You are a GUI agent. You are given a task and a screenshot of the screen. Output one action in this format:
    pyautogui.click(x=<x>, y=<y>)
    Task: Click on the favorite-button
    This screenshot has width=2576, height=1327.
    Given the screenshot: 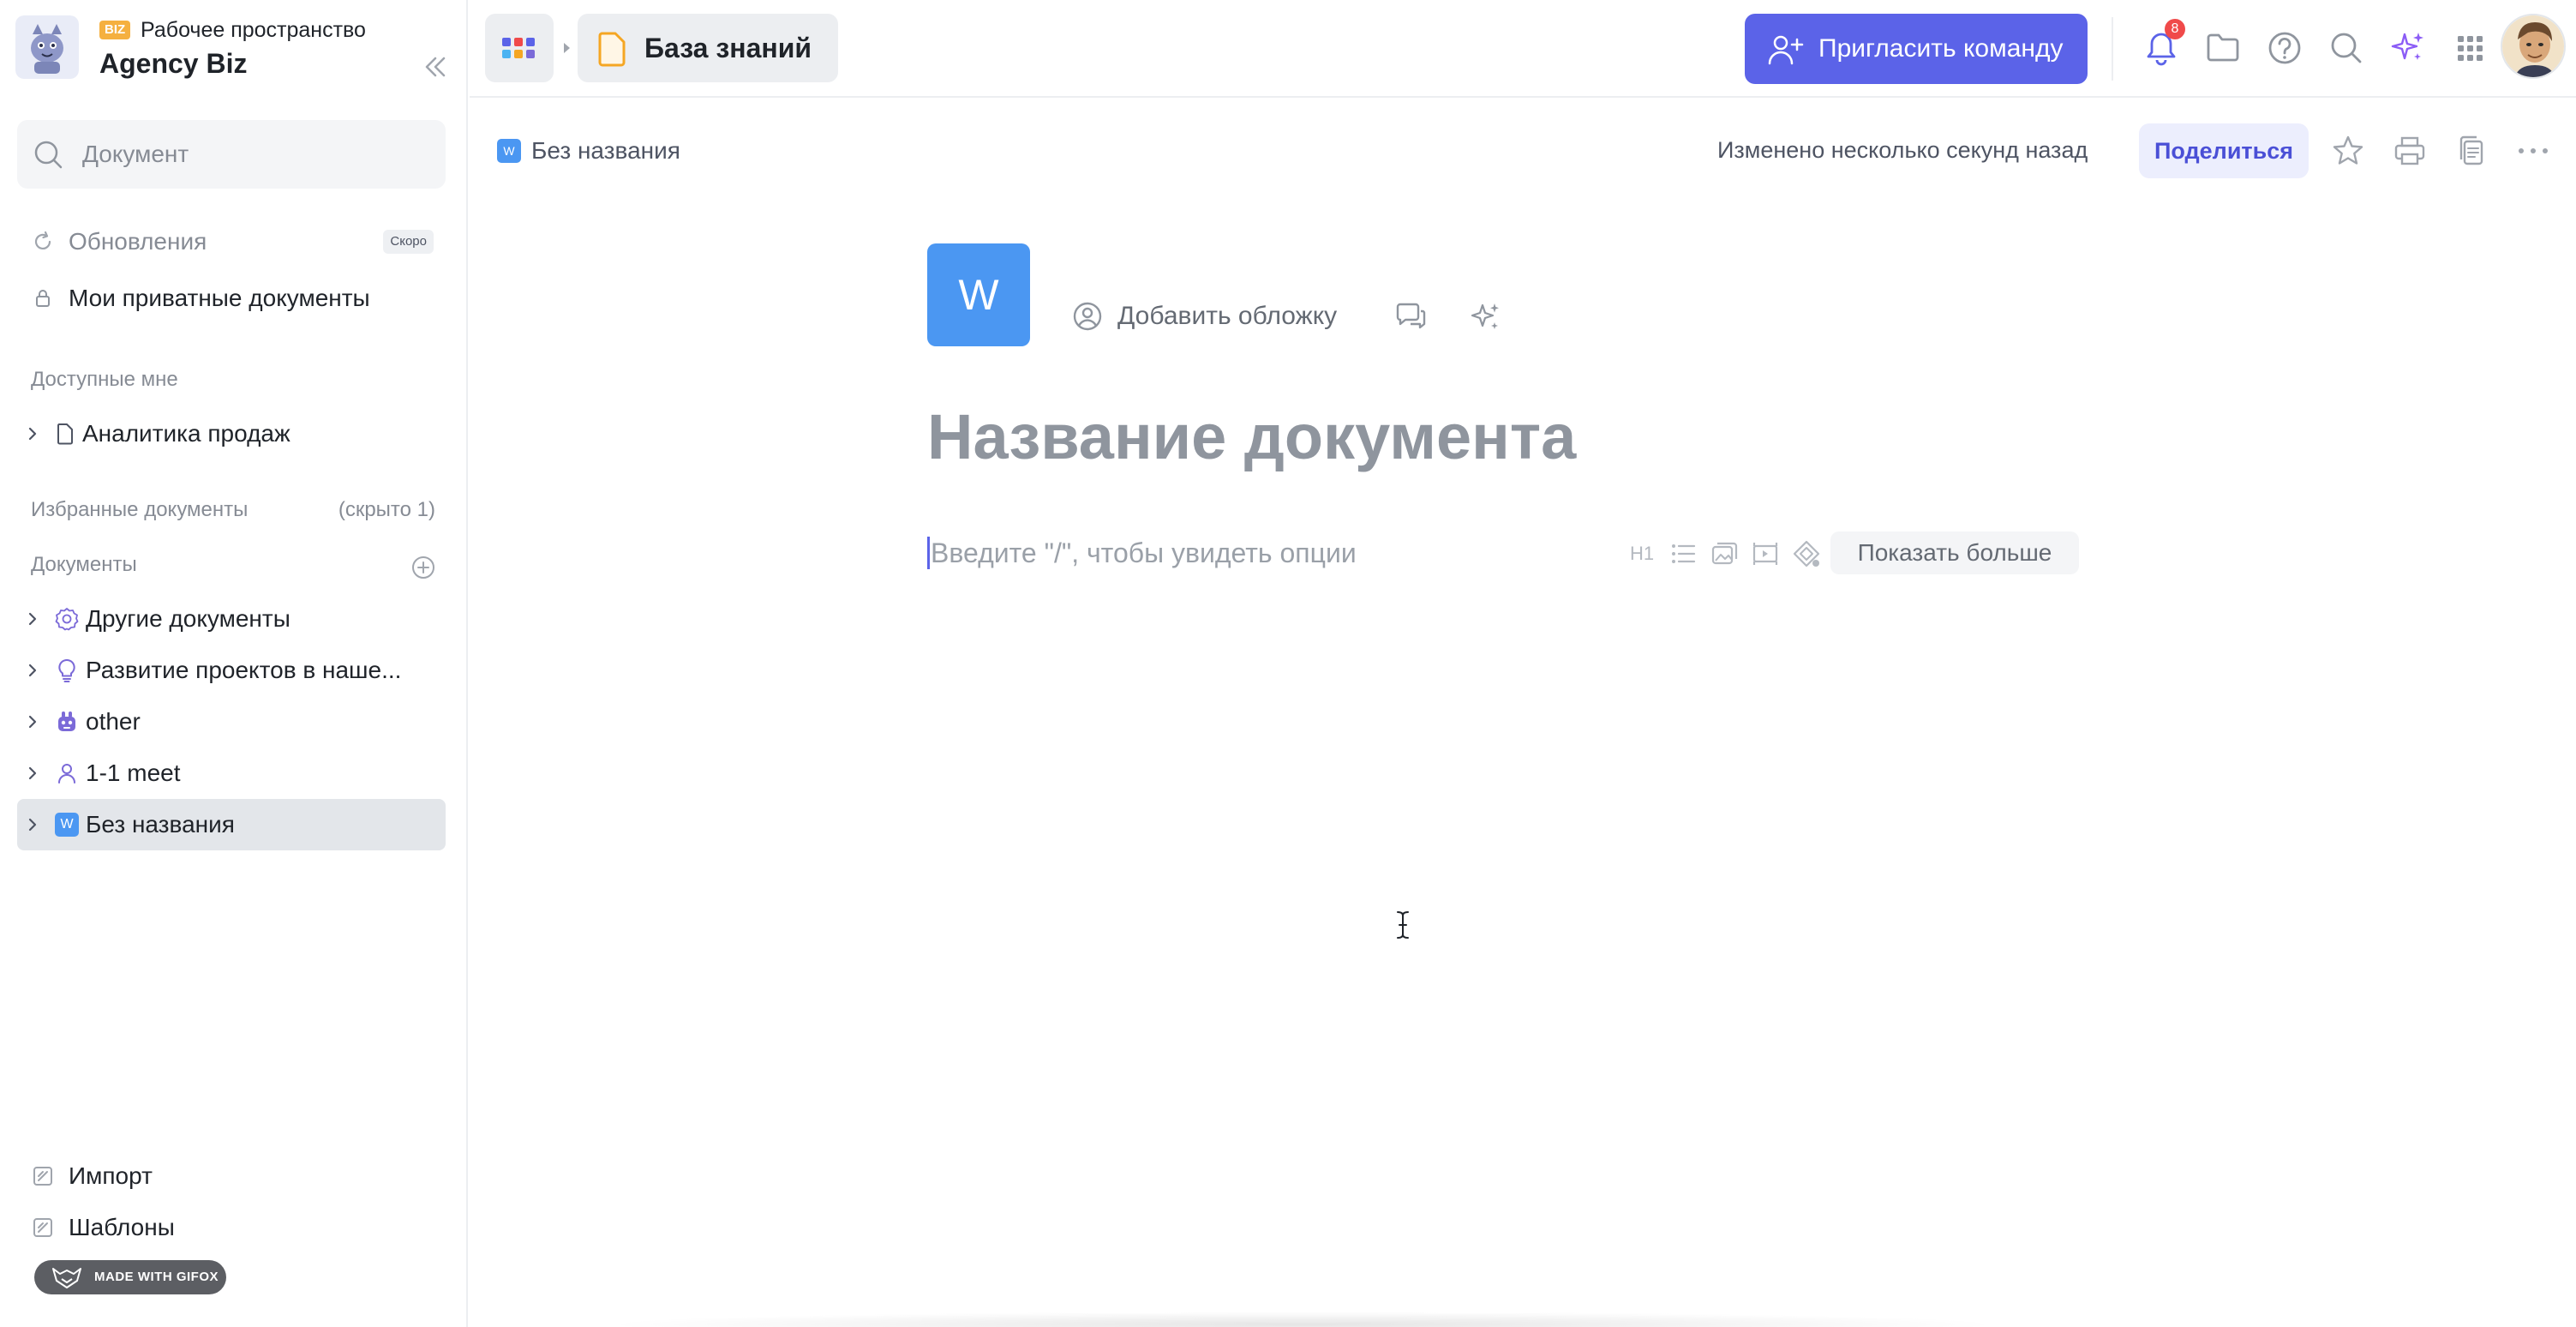 What is the action you would take?
    pyautogui.click(x=2348, y=151)
    